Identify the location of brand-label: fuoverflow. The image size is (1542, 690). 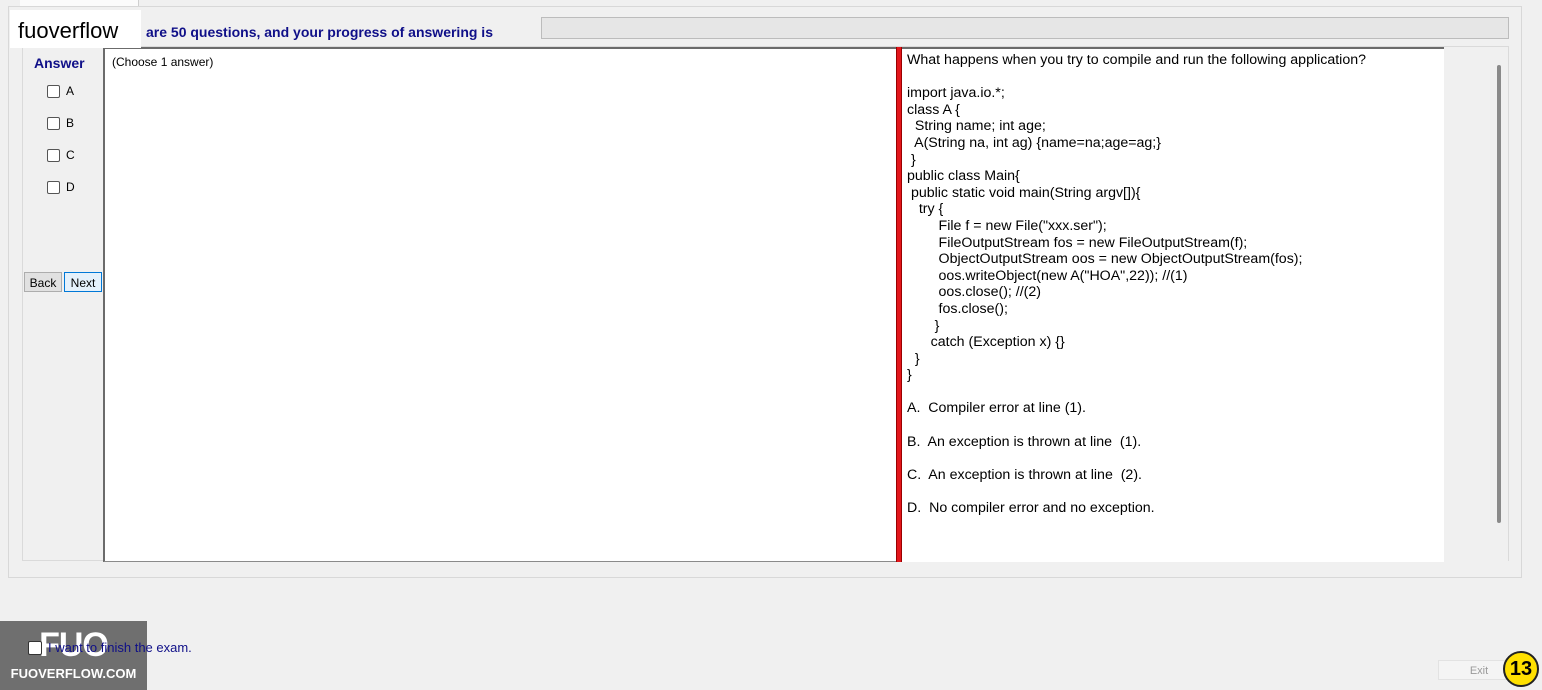
(75, 29).